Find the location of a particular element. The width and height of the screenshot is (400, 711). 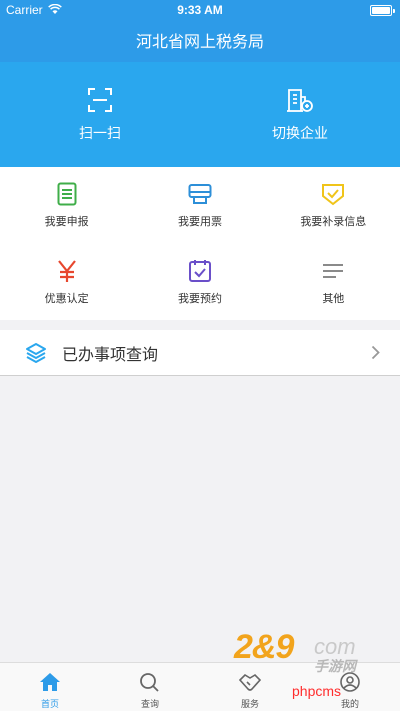

tab-mine-label: 我的 is located at coordinates (349, 705).